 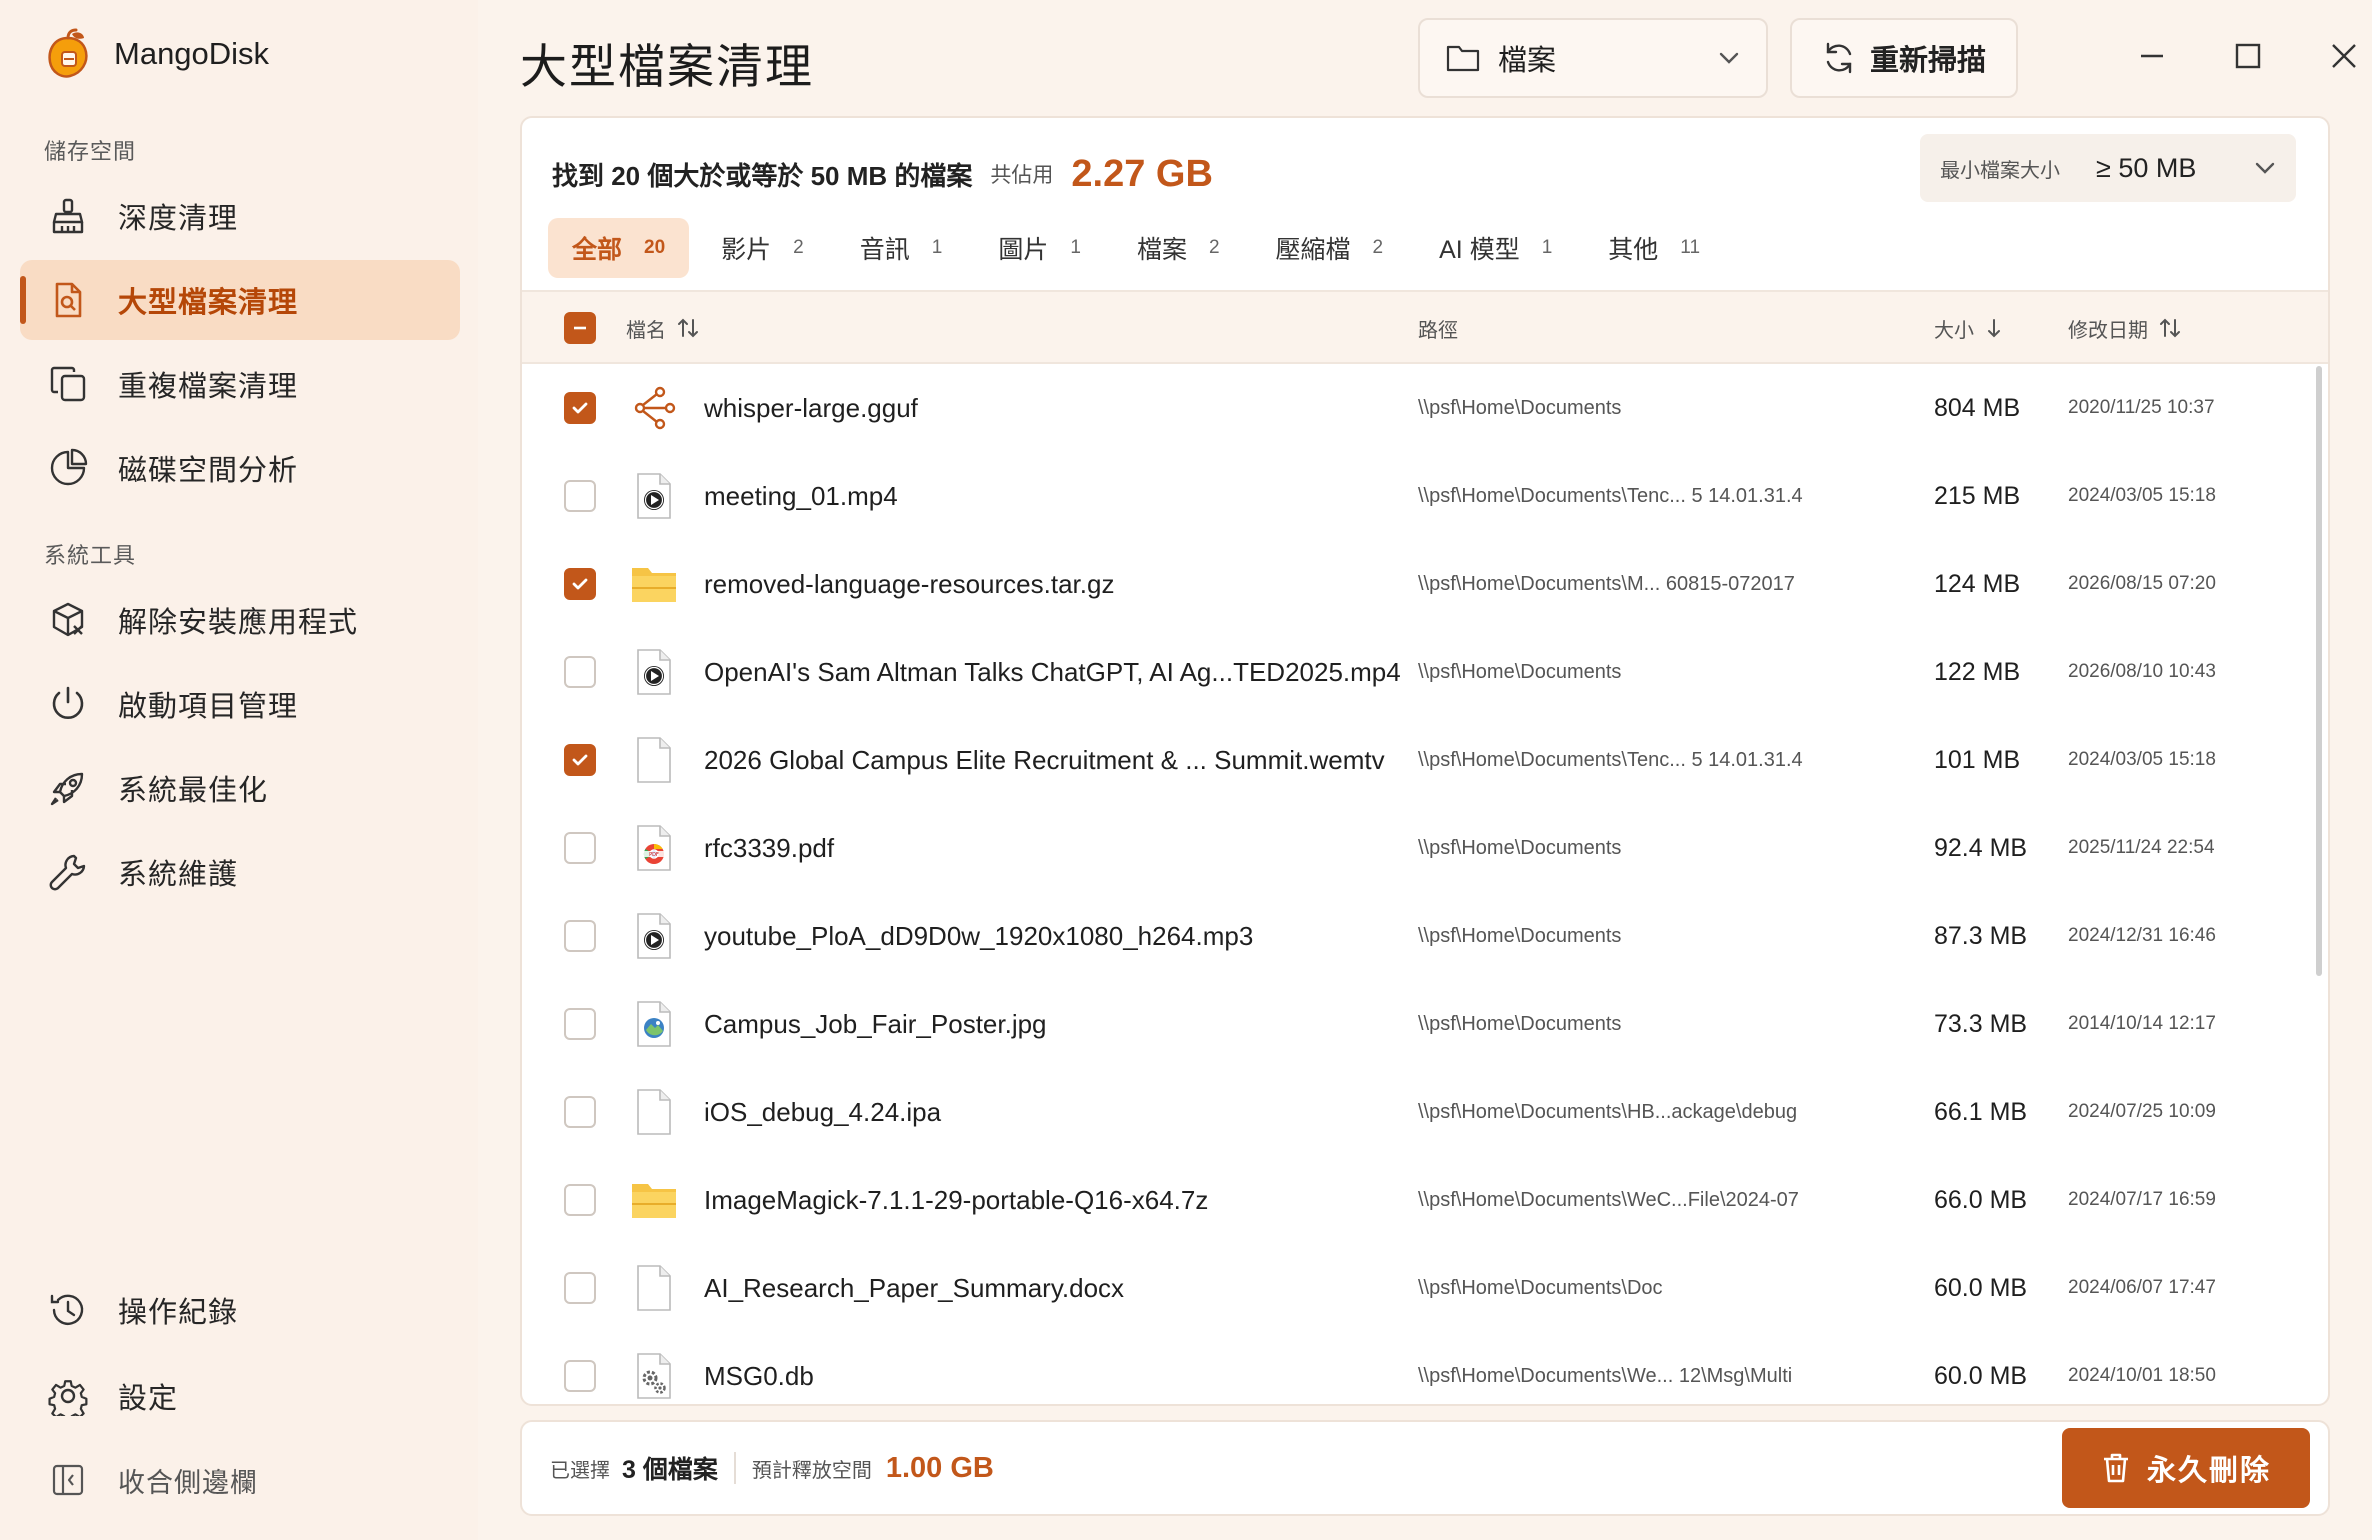 What do you see at coordinates (240, 468) in the screenshot?
I see `sidebar-item-disk-analysis: 磁碟空間分析` at bounding box center [240, 468].